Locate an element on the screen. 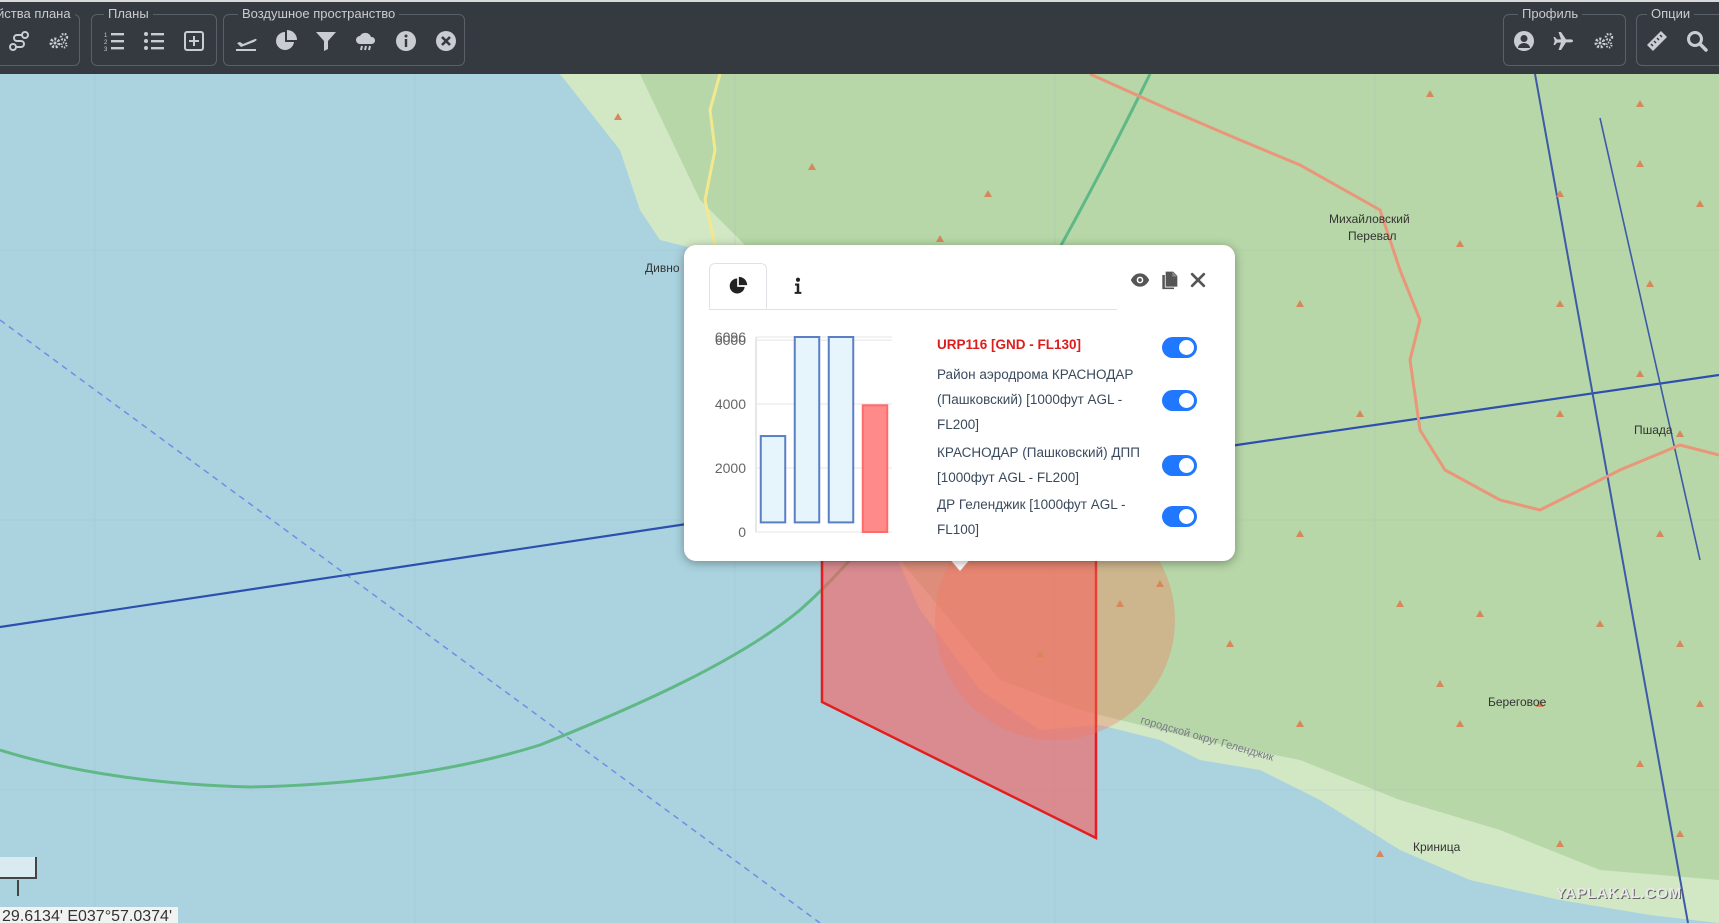 This screenshot has height=923, width=1719. airspace-toggle-urp116 is located at coordinates (1179, 347).